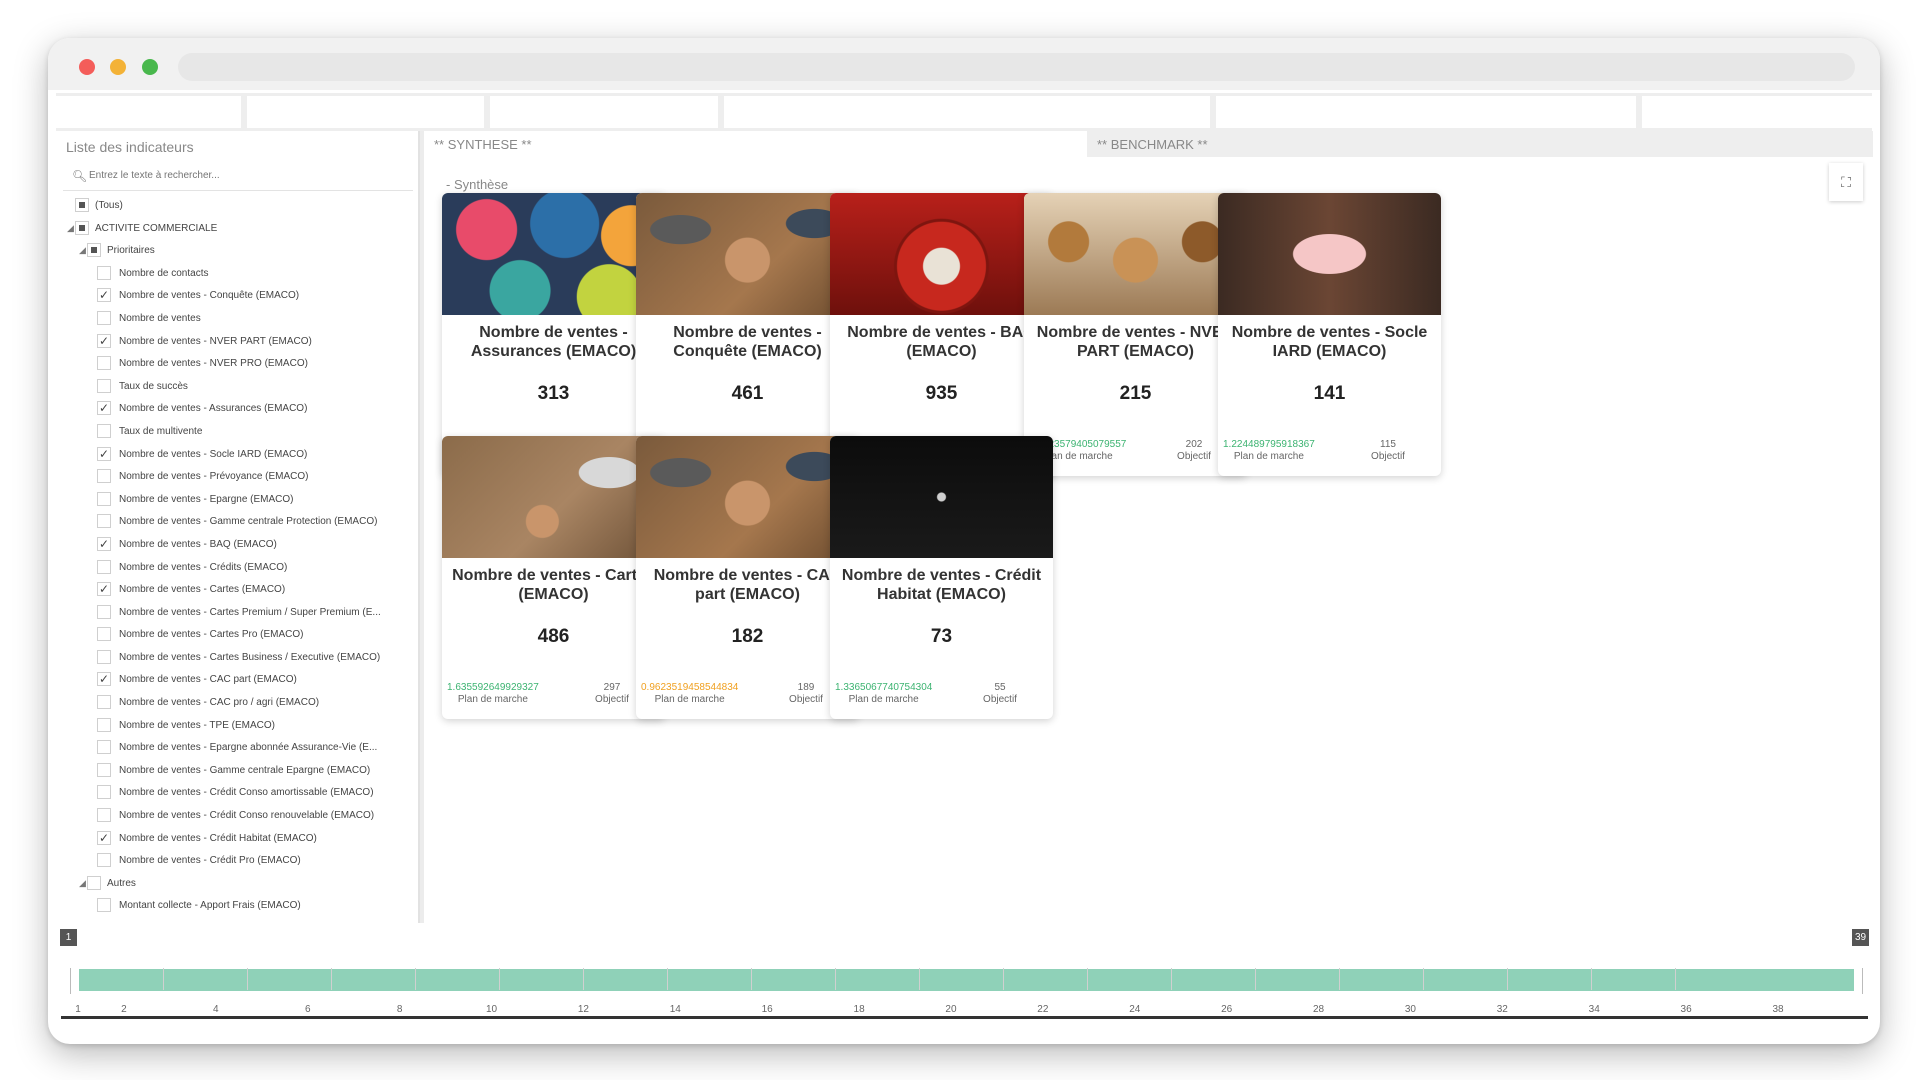  Describe the element at coordinates (216, 1009) in the screenshot. I see `timeline-tick-label: 4` at that location.